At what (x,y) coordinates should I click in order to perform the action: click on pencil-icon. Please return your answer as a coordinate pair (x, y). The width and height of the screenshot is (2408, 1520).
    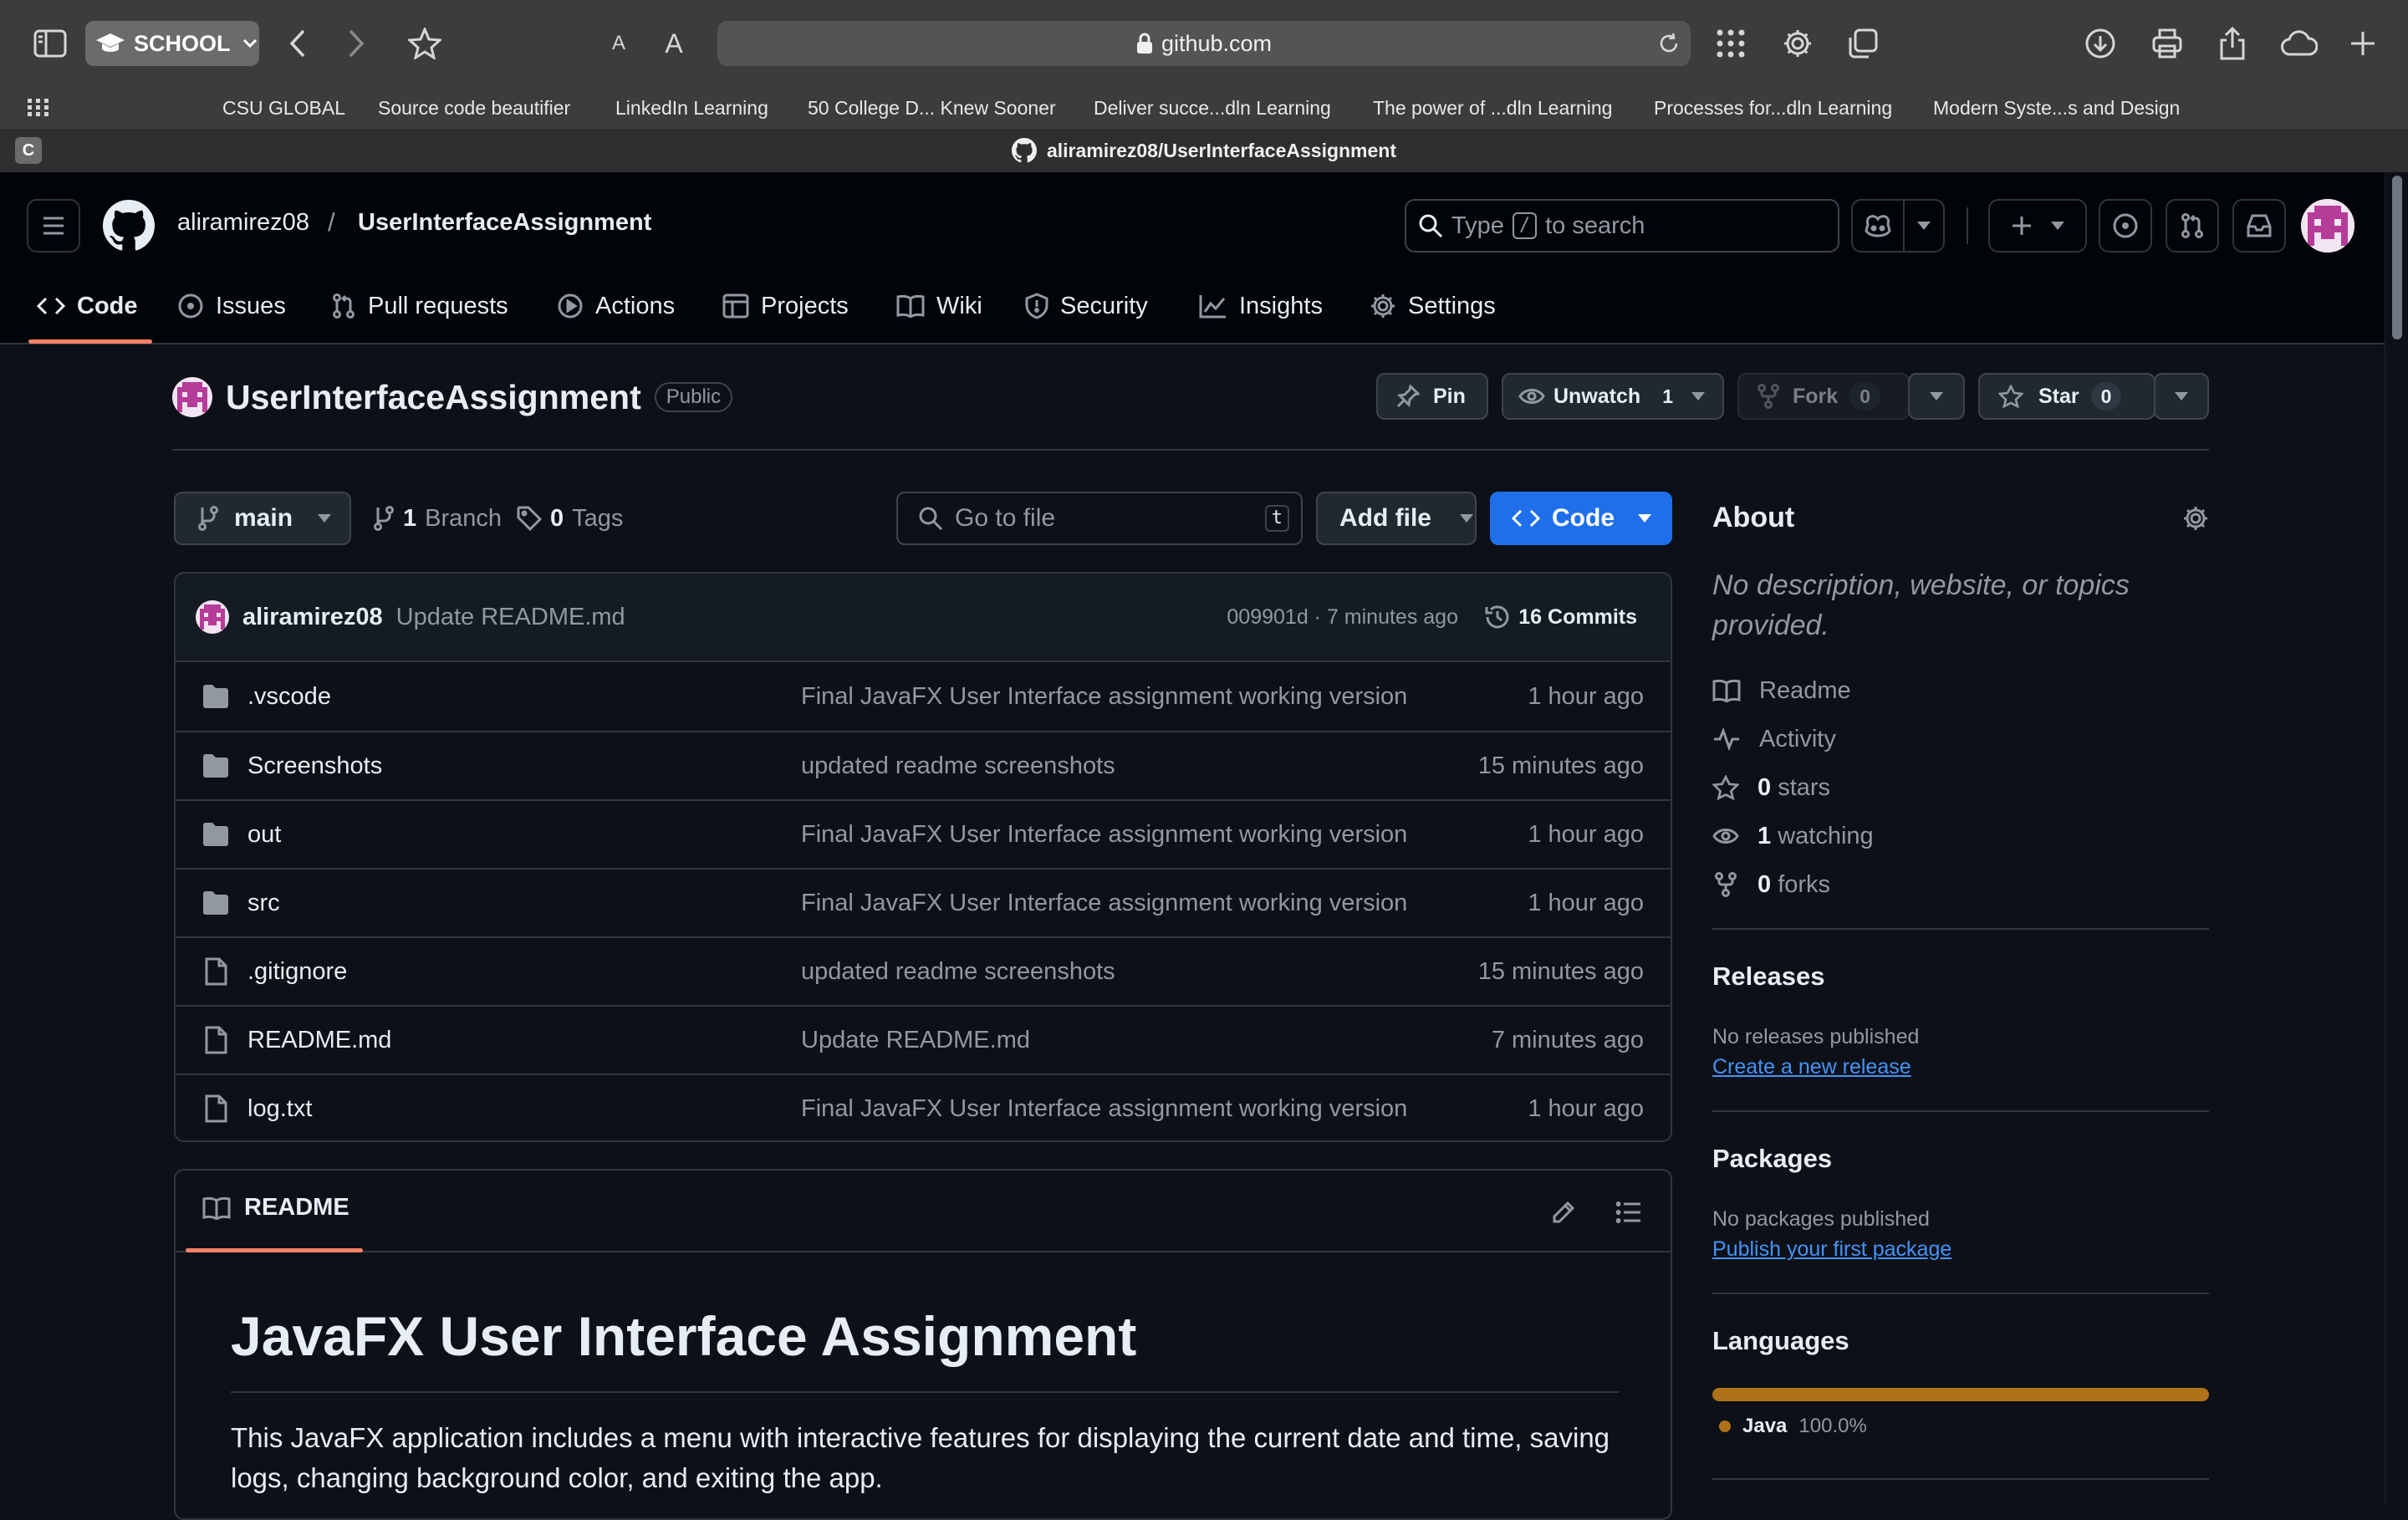
    Looking at the image, I should click on (1563, 1212).